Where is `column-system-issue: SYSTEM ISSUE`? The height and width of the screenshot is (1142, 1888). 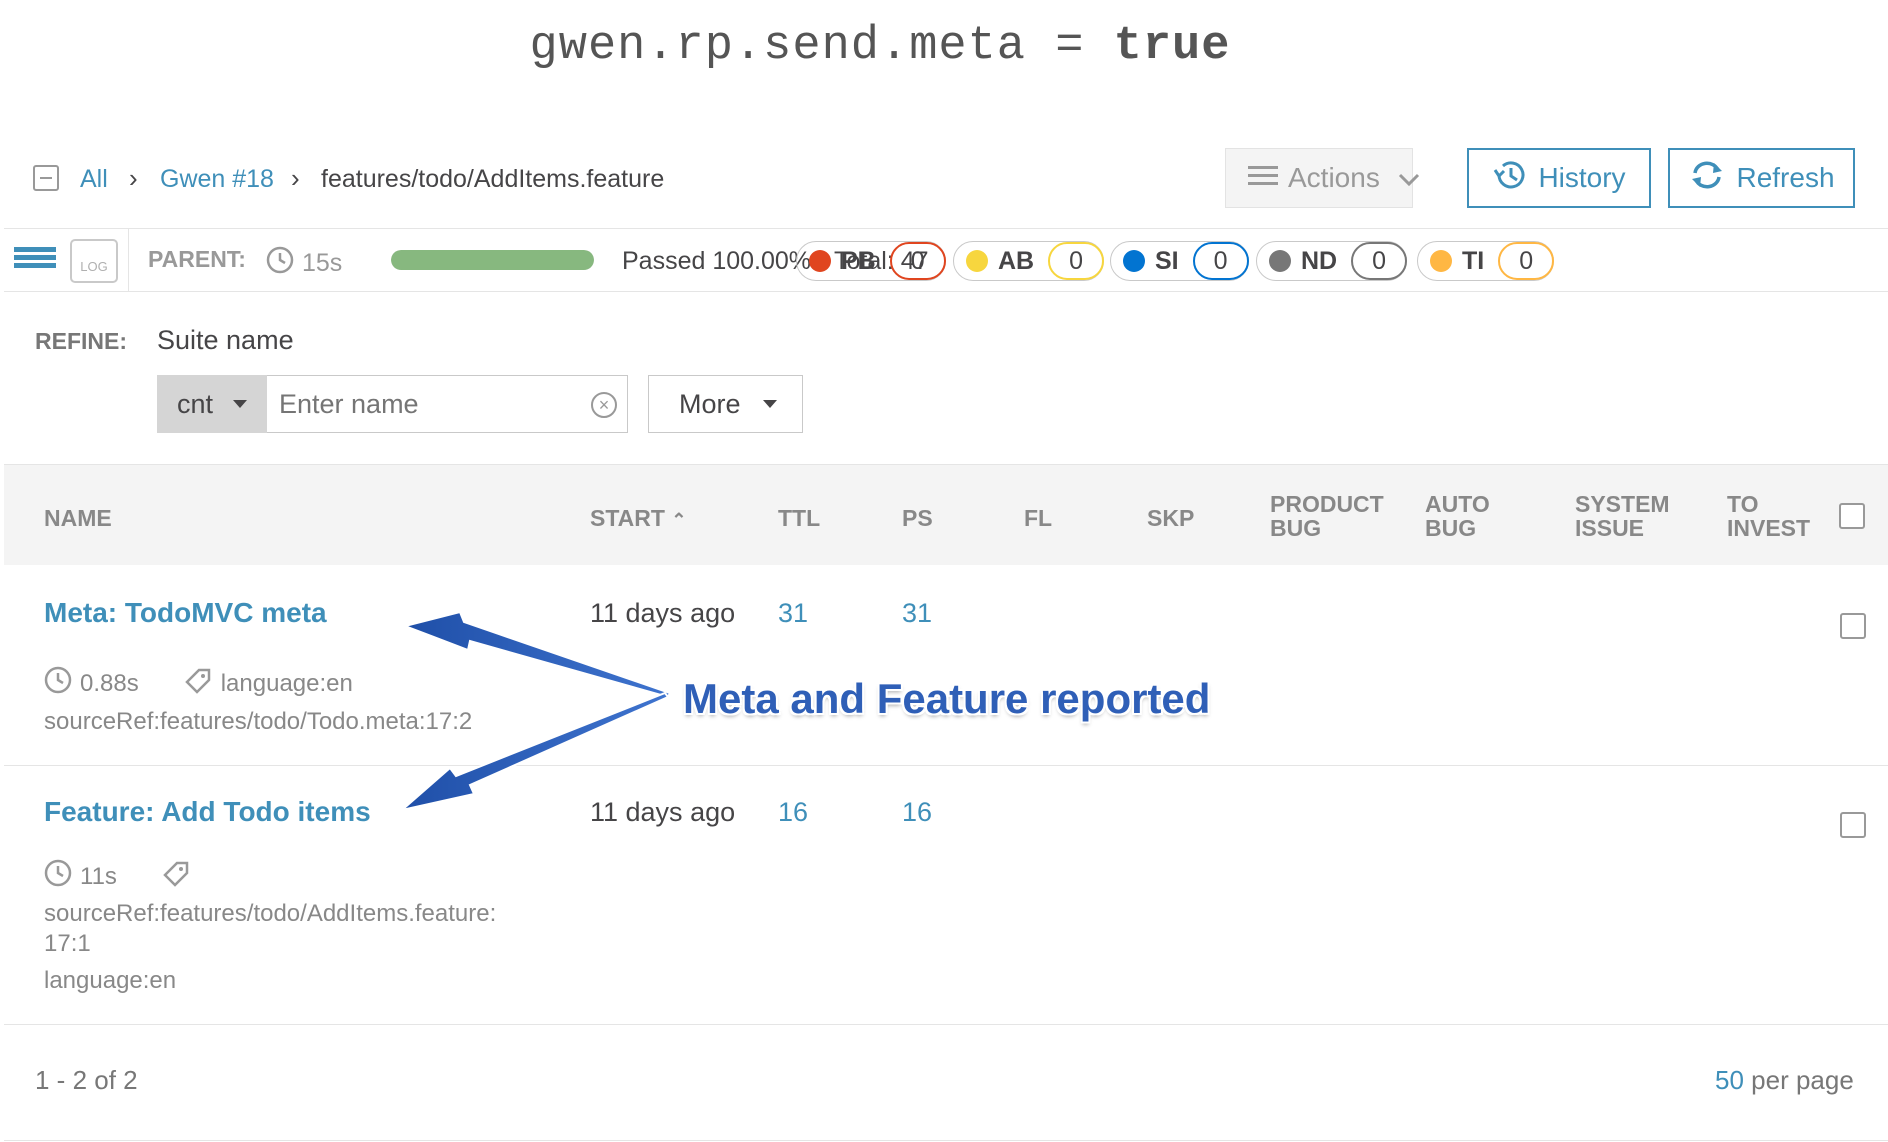 column-system-issue: SYSTEM ISSUE is located at coordinates (1622, 516).